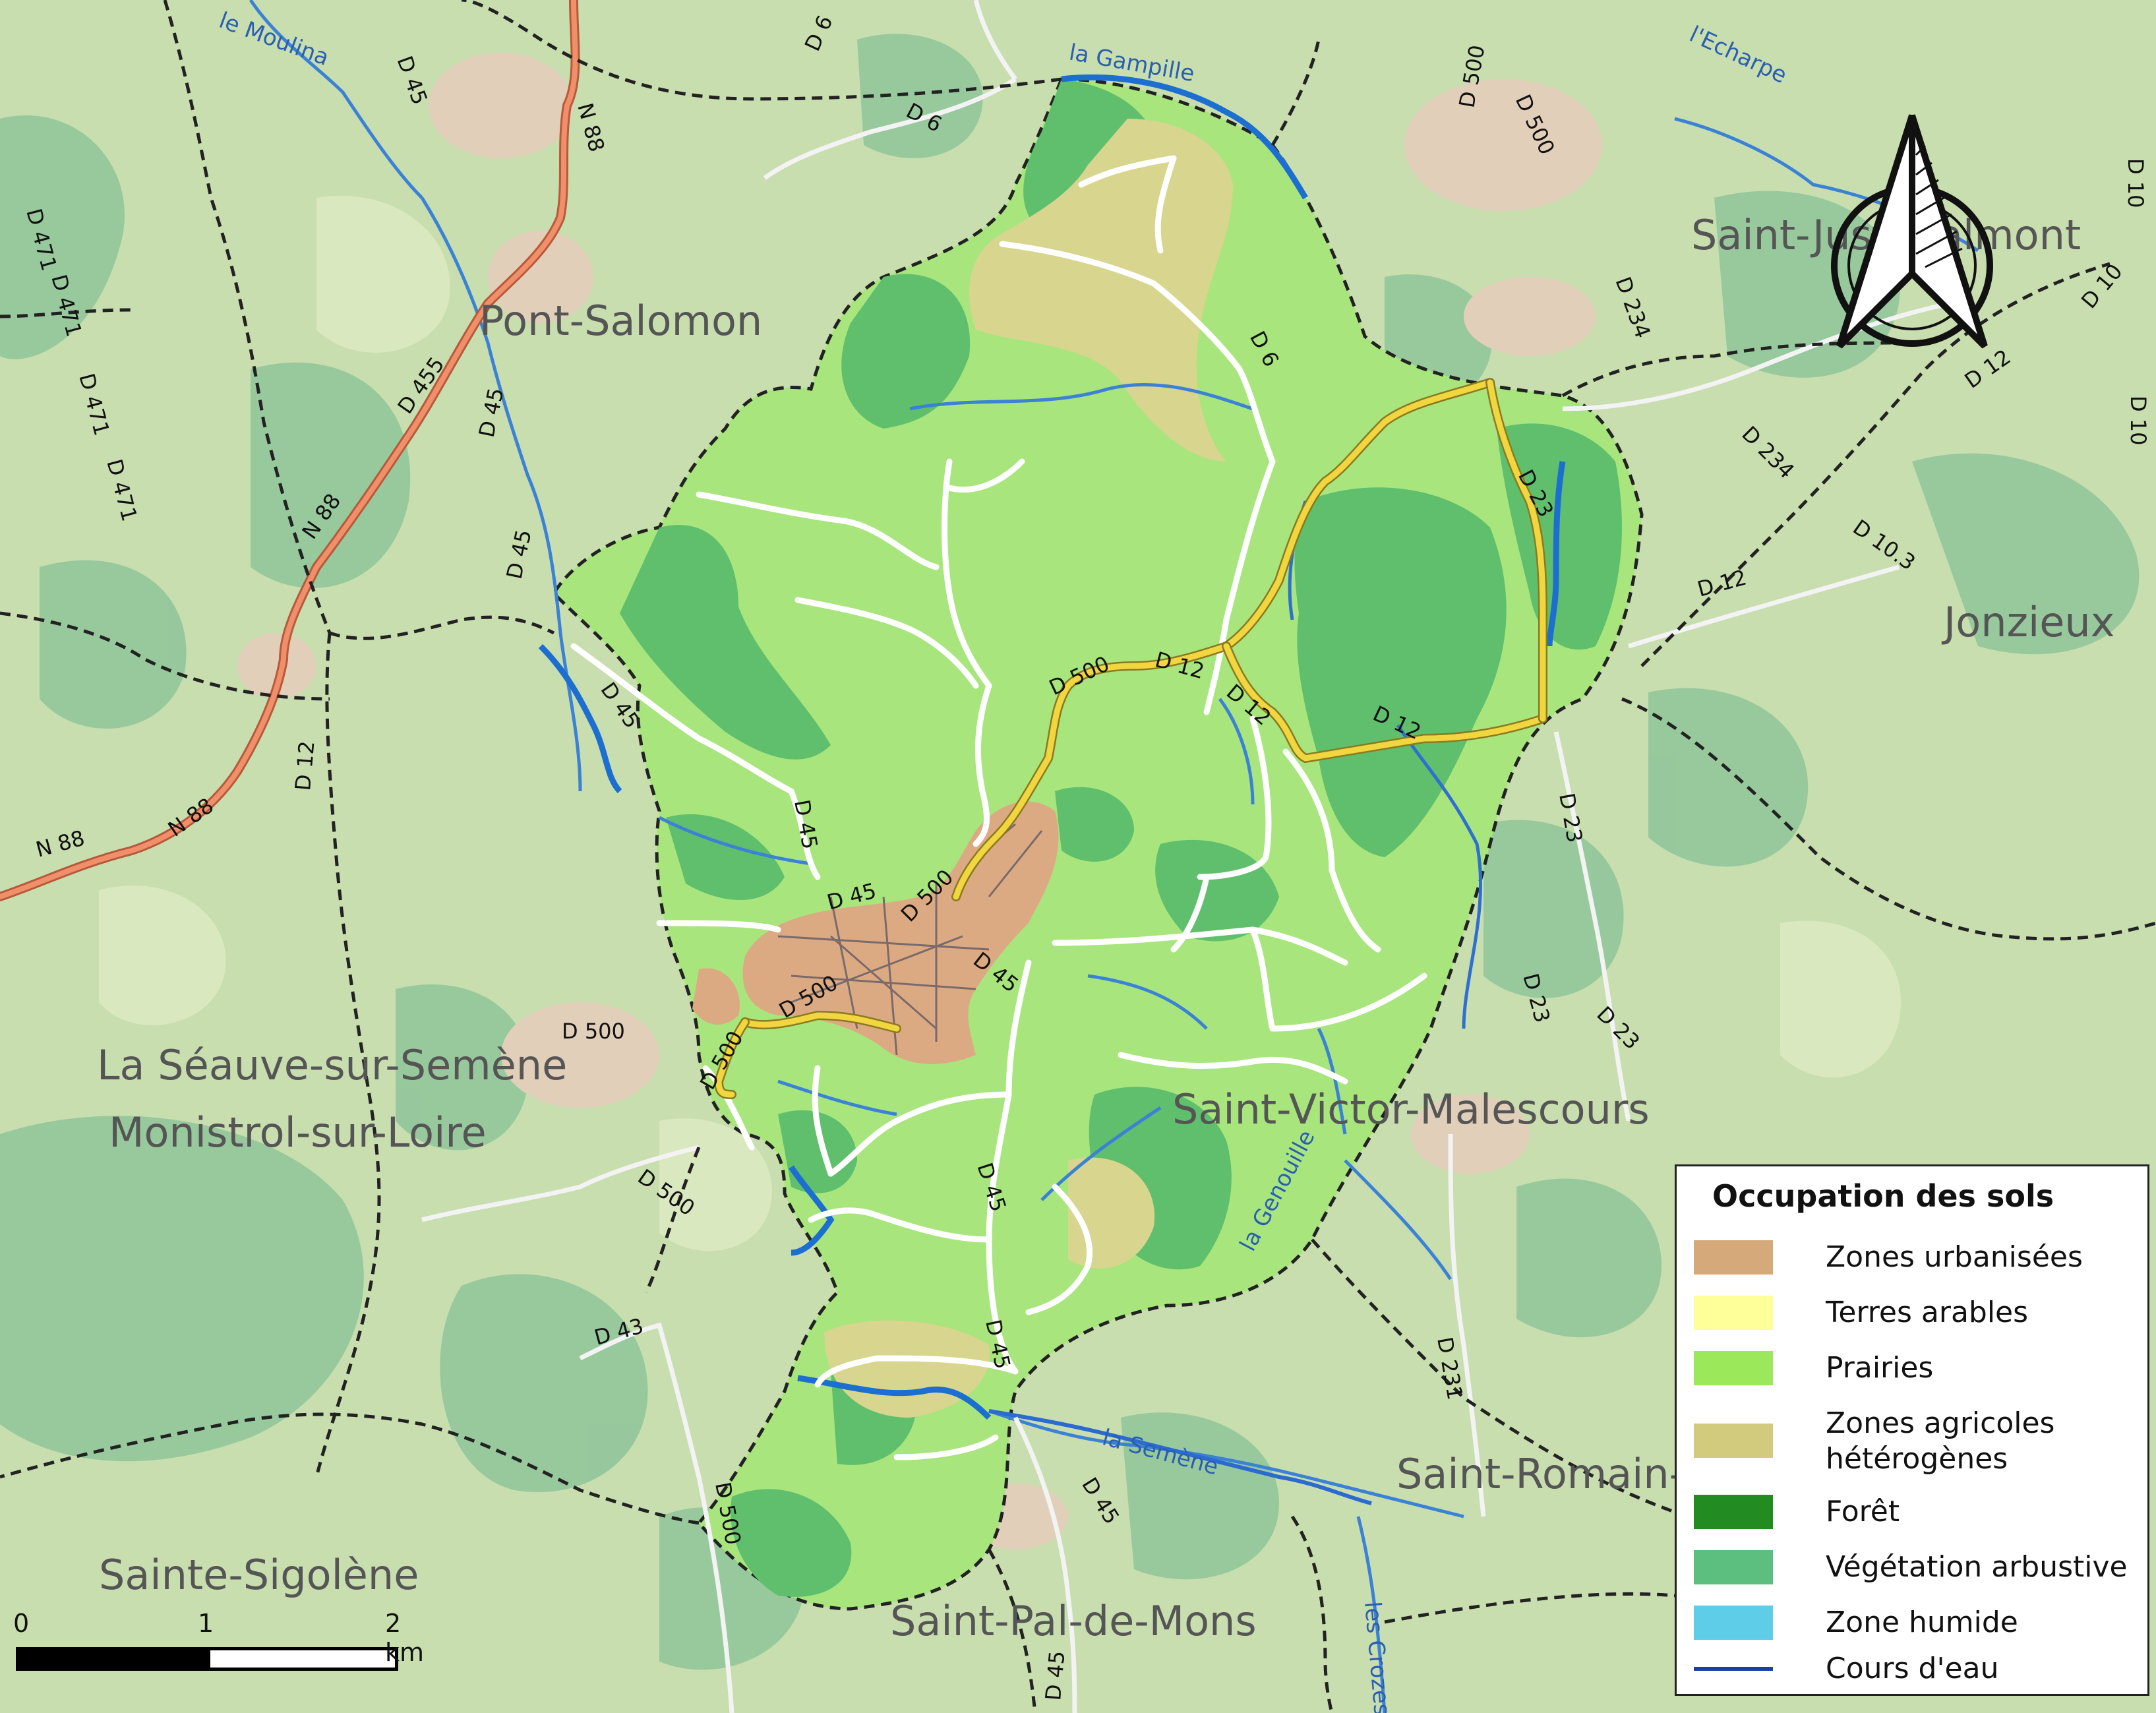 This screenshot has width=2156, height=1713. What do you see at coordinates (1880, 1368) in the screenshot?
I see `legend-label: Prairies` at bounding box center [1880, 1368].